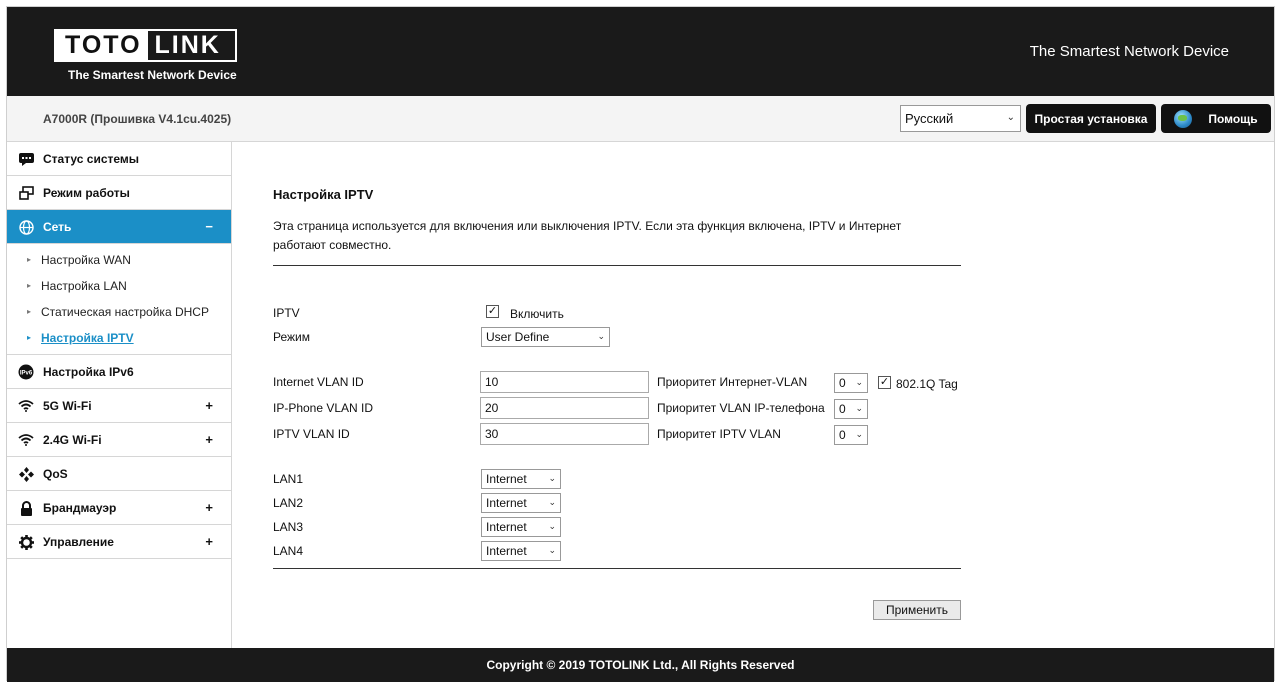  I want to click on sidebar-item-label: 5G Wi-Fi, so click(67, 405).